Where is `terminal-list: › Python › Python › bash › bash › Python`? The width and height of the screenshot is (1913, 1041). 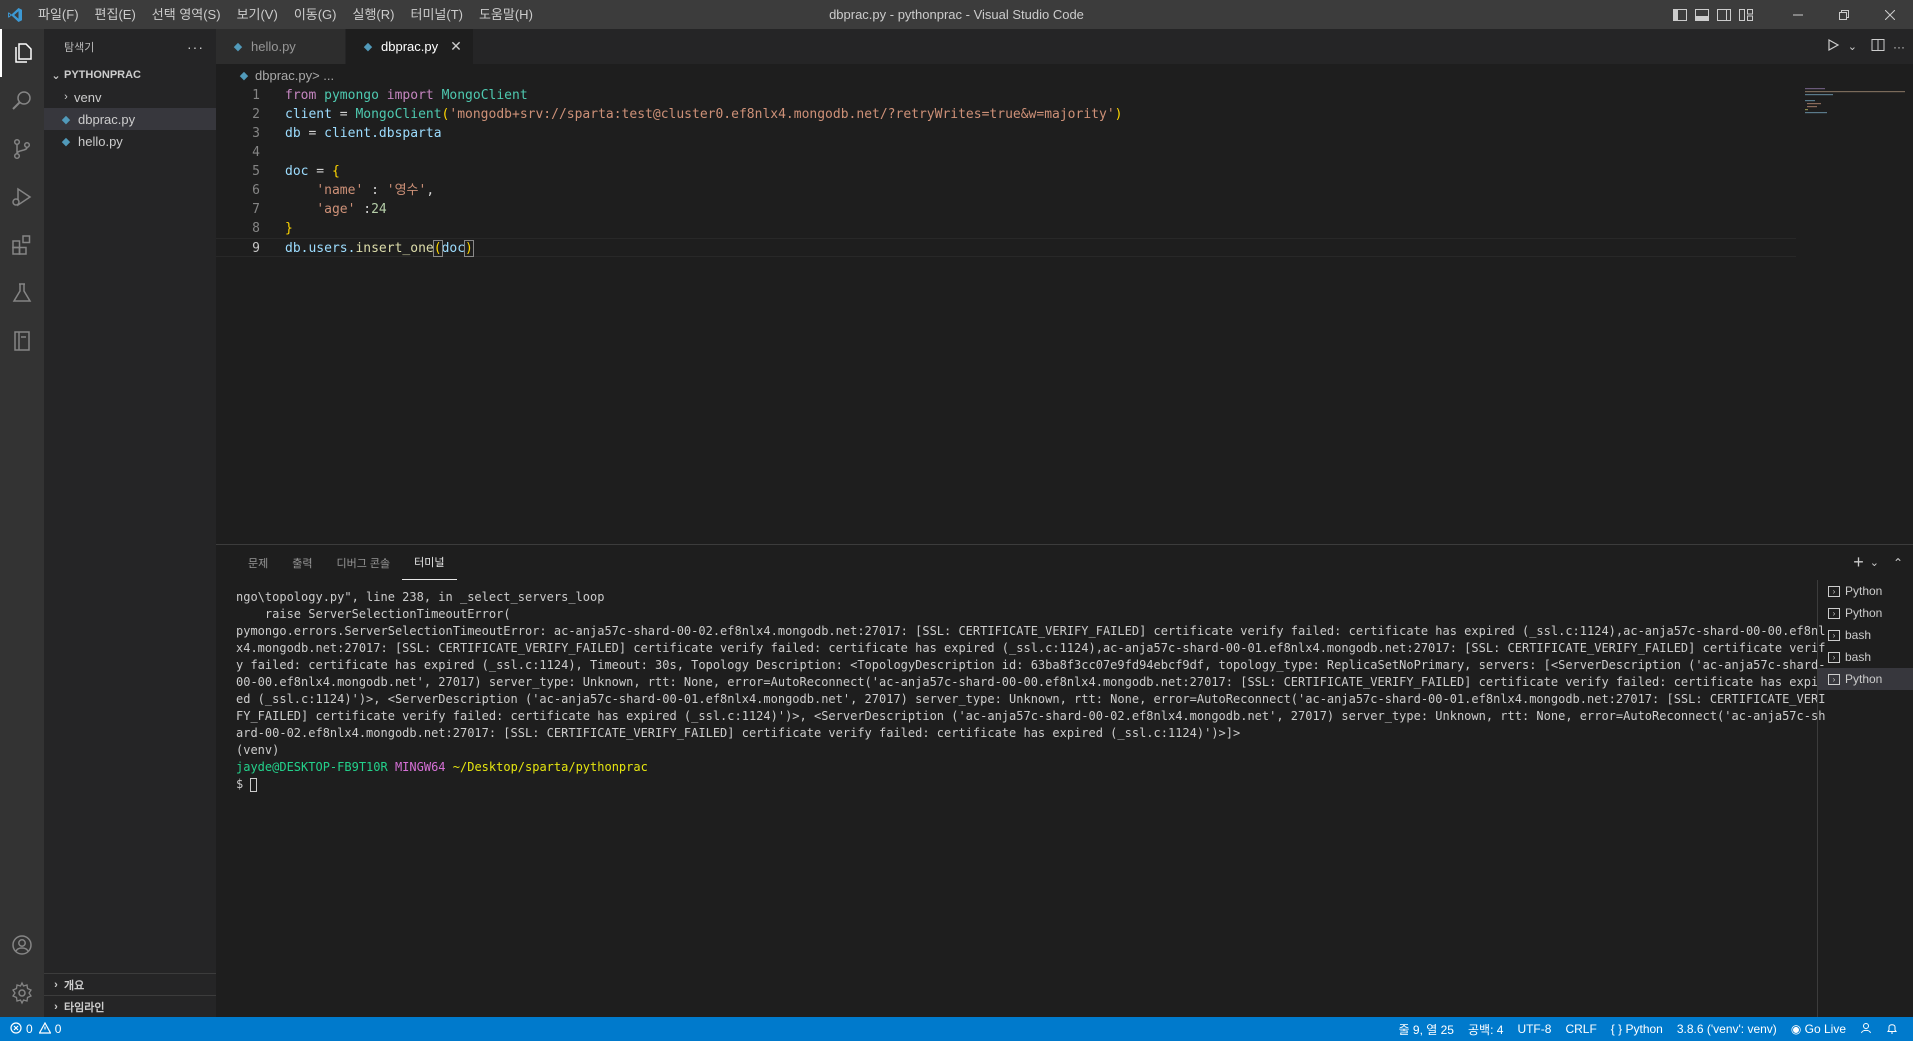 terminal-list: › Python › Python › bash › bash › Python is located at coordinates (1865, 799).